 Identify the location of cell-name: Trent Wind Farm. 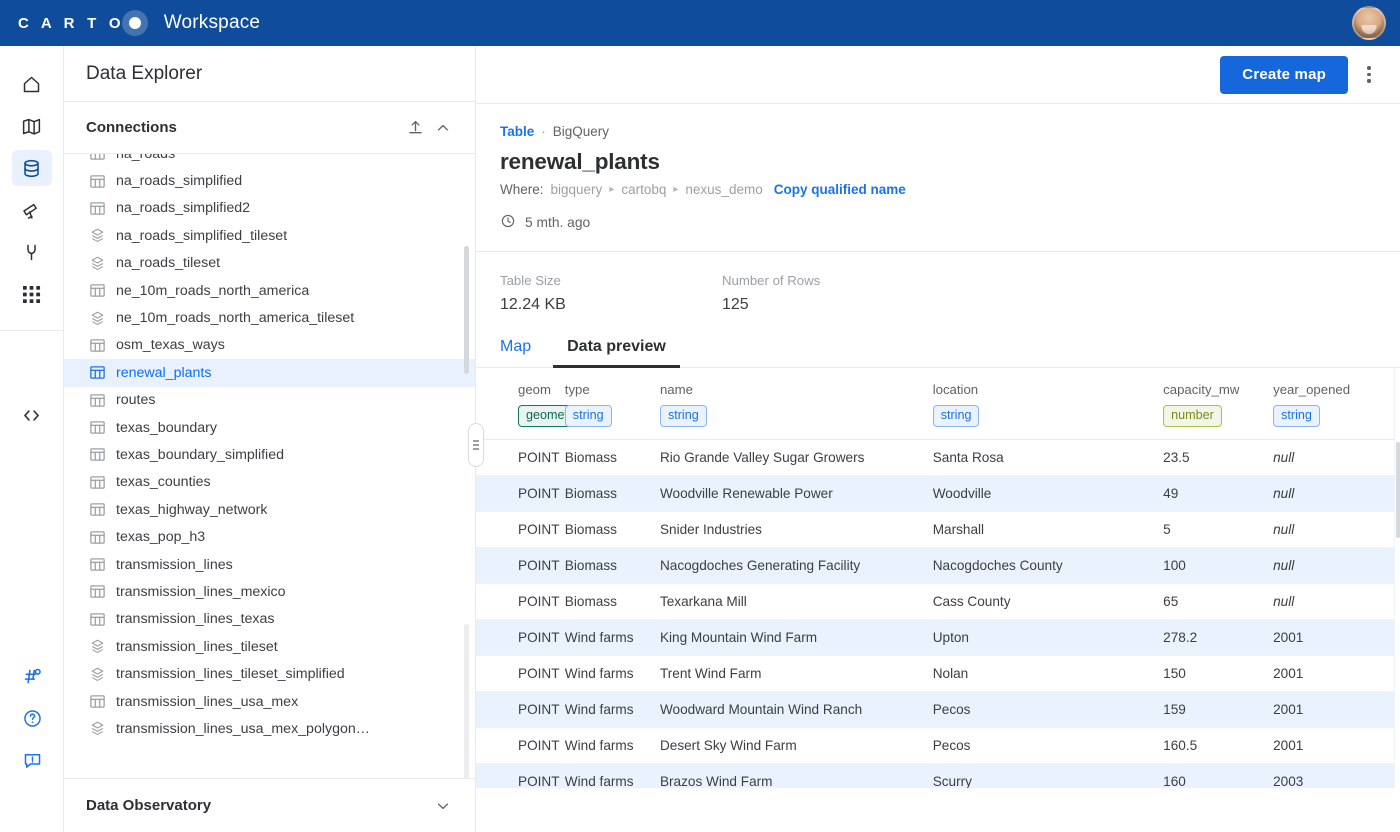
(796, 674).